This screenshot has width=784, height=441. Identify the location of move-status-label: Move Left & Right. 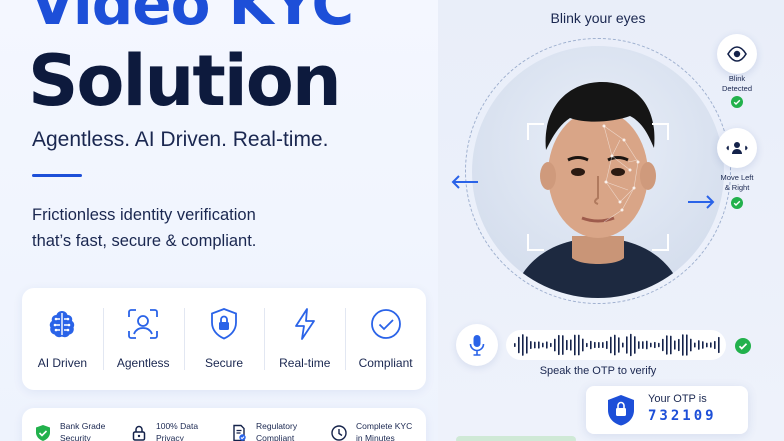
(737, 183).